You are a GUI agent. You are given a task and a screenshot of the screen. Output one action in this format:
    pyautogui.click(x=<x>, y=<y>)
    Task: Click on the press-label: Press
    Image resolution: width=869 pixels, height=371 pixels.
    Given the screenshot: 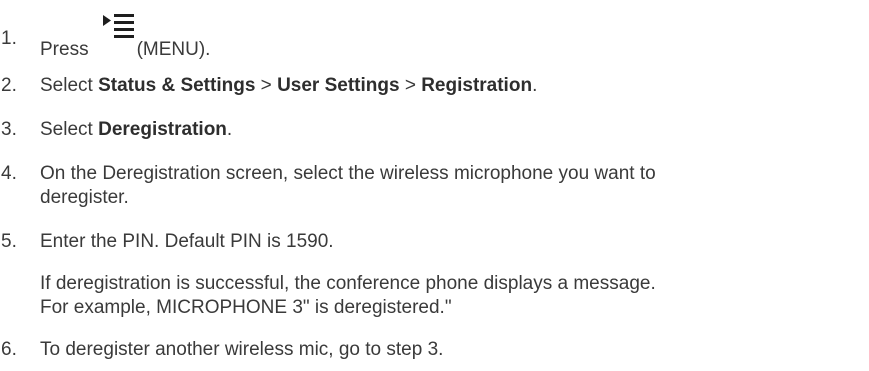 What is the action you would take?
    pyautogui.click(x=64, y=49)
    